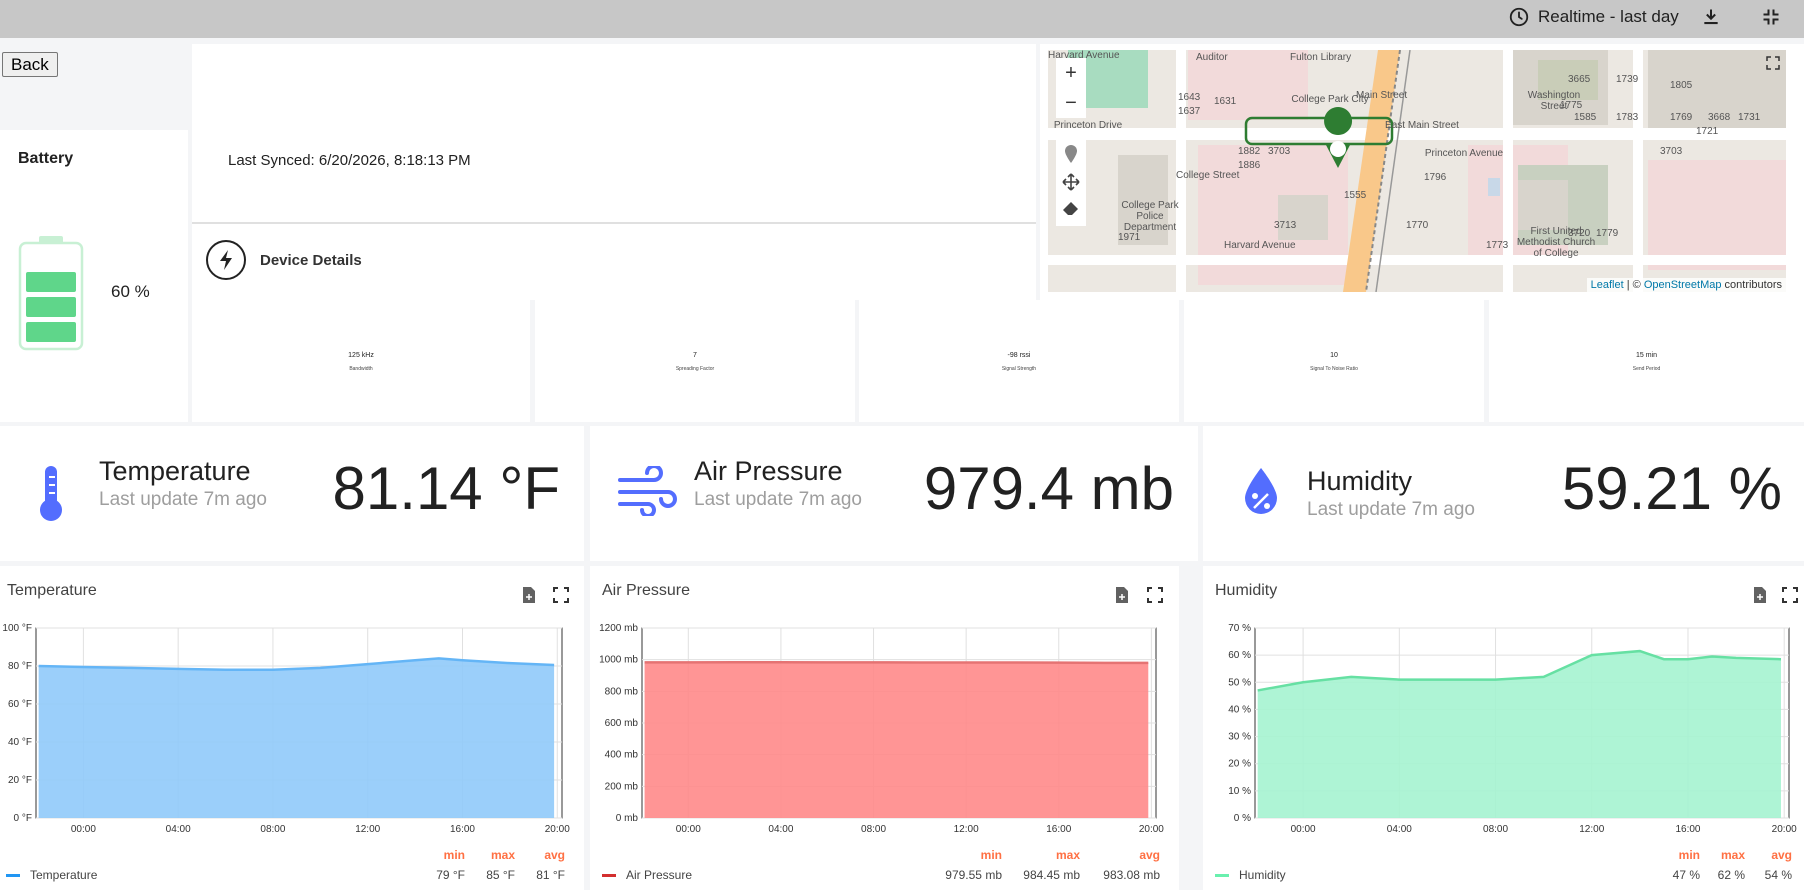 This screenshot has height=890, width=1804. I want to click on map-label: College Park Police Department, so click(1150, 216).